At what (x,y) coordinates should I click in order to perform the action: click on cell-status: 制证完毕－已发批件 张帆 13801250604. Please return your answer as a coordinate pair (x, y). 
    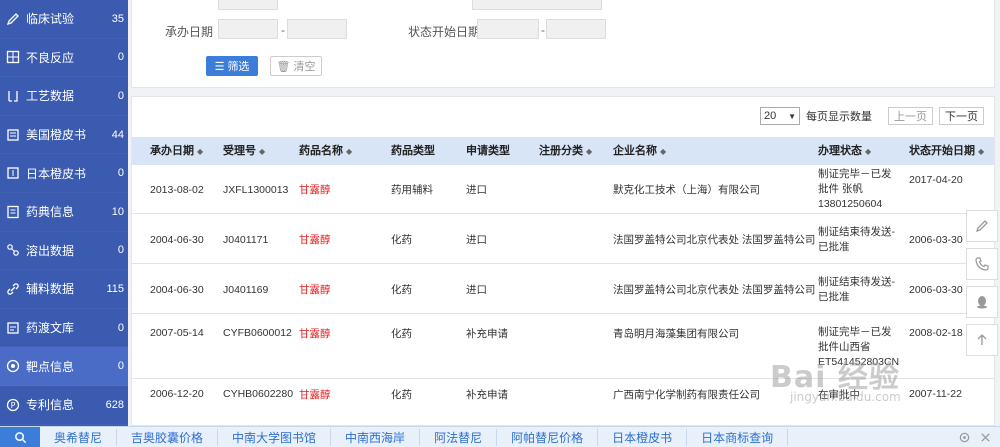
    Looking at the image, I should click on (855, 189).